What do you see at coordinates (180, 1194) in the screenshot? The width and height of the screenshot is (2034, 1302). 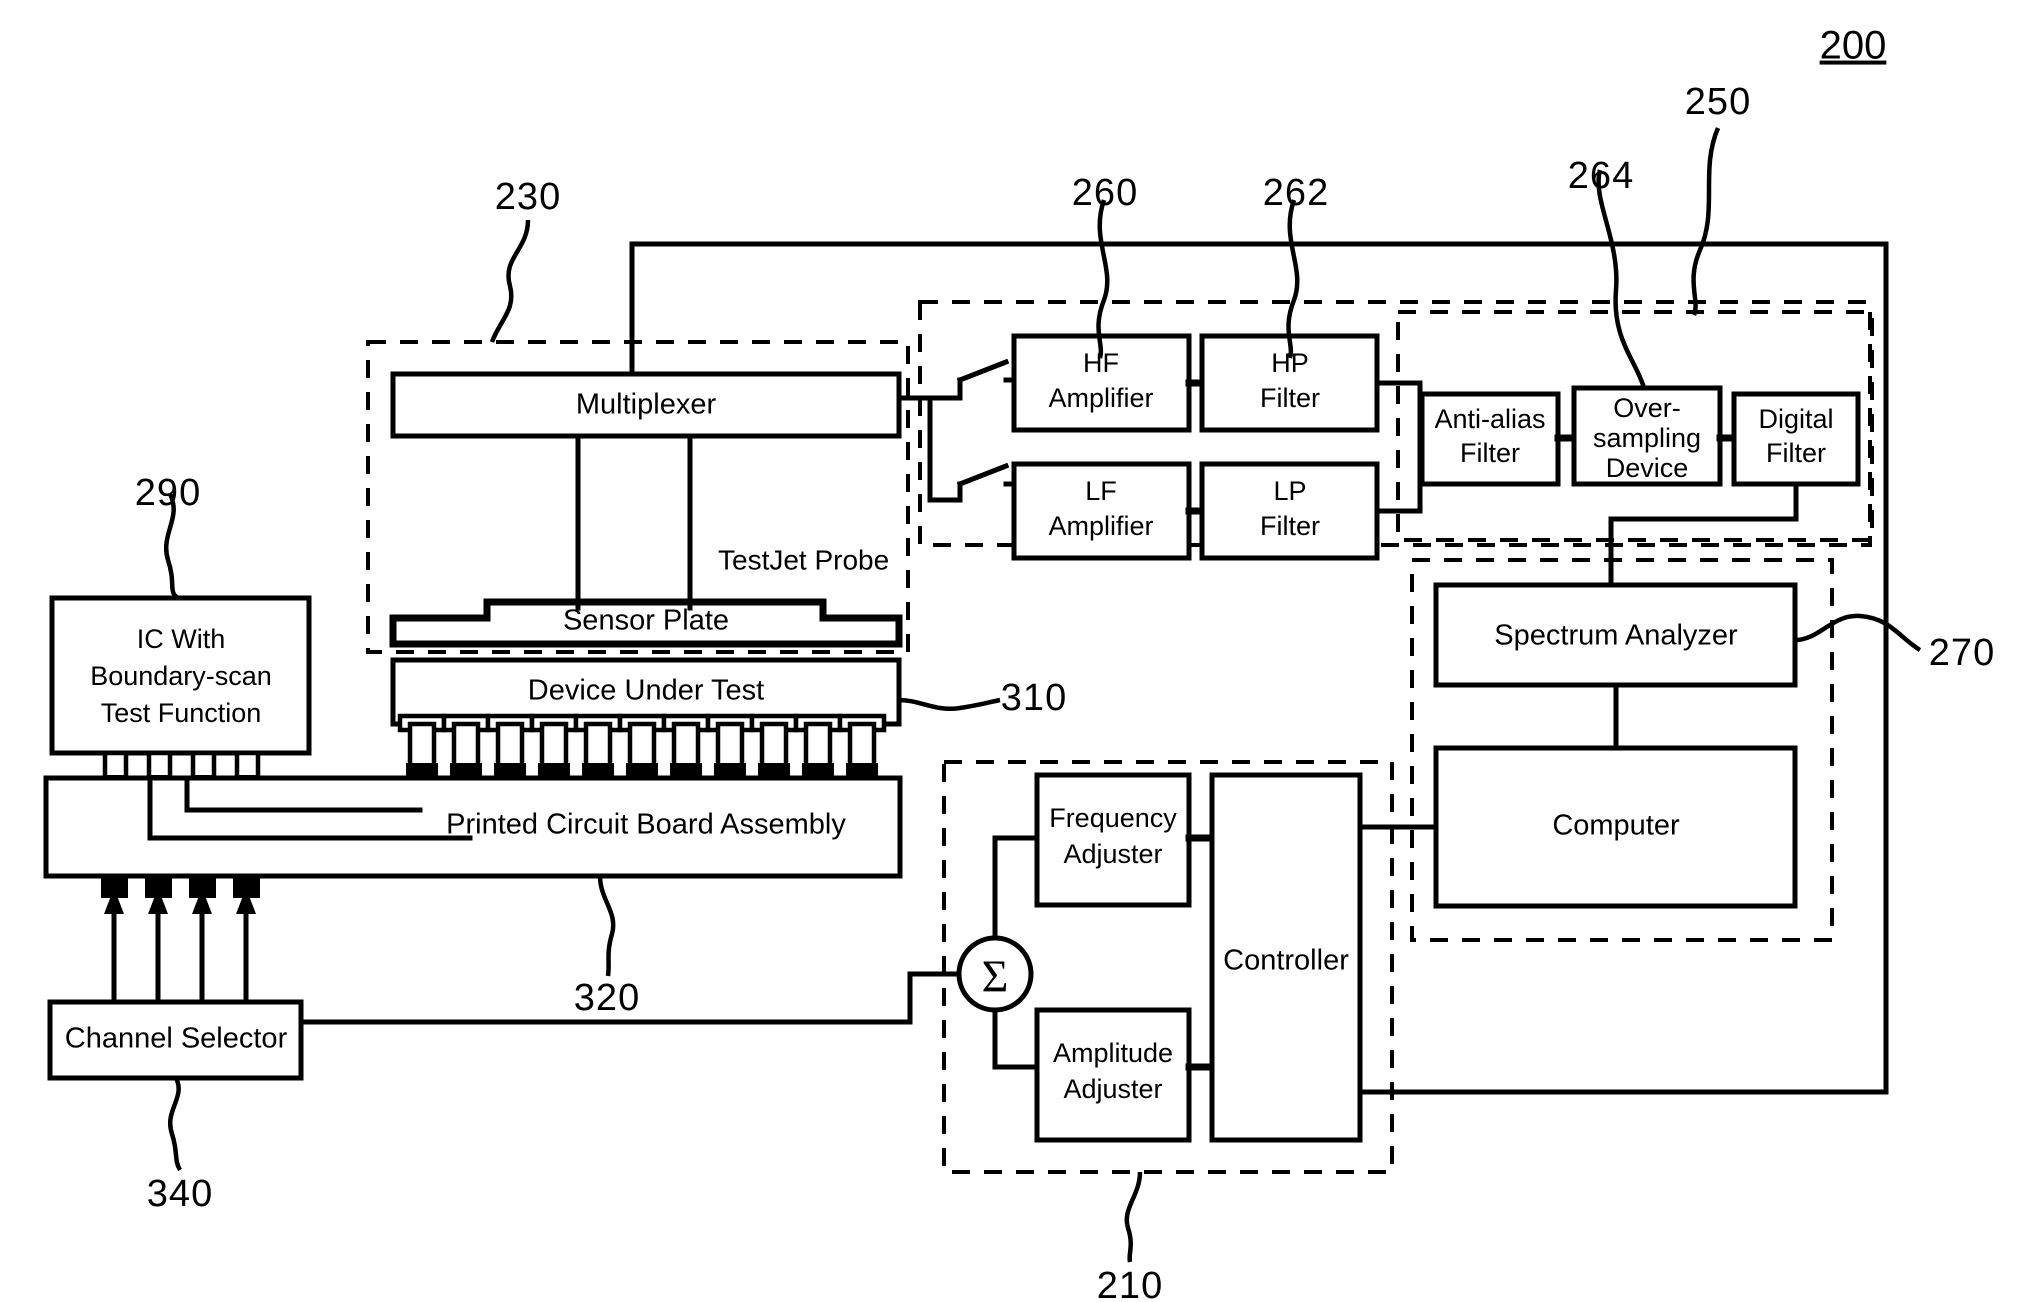 I see `ref-340: 340` at bounding box center [180, 1194].